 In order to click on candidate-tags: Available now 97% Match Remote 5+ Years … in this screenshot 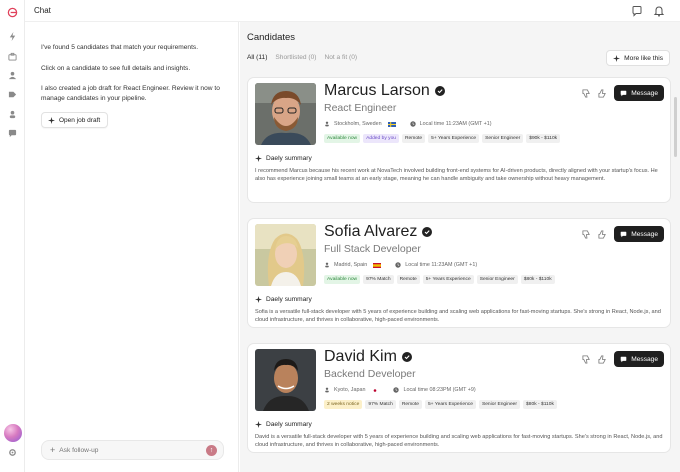, I will do `click(439, 279)`.